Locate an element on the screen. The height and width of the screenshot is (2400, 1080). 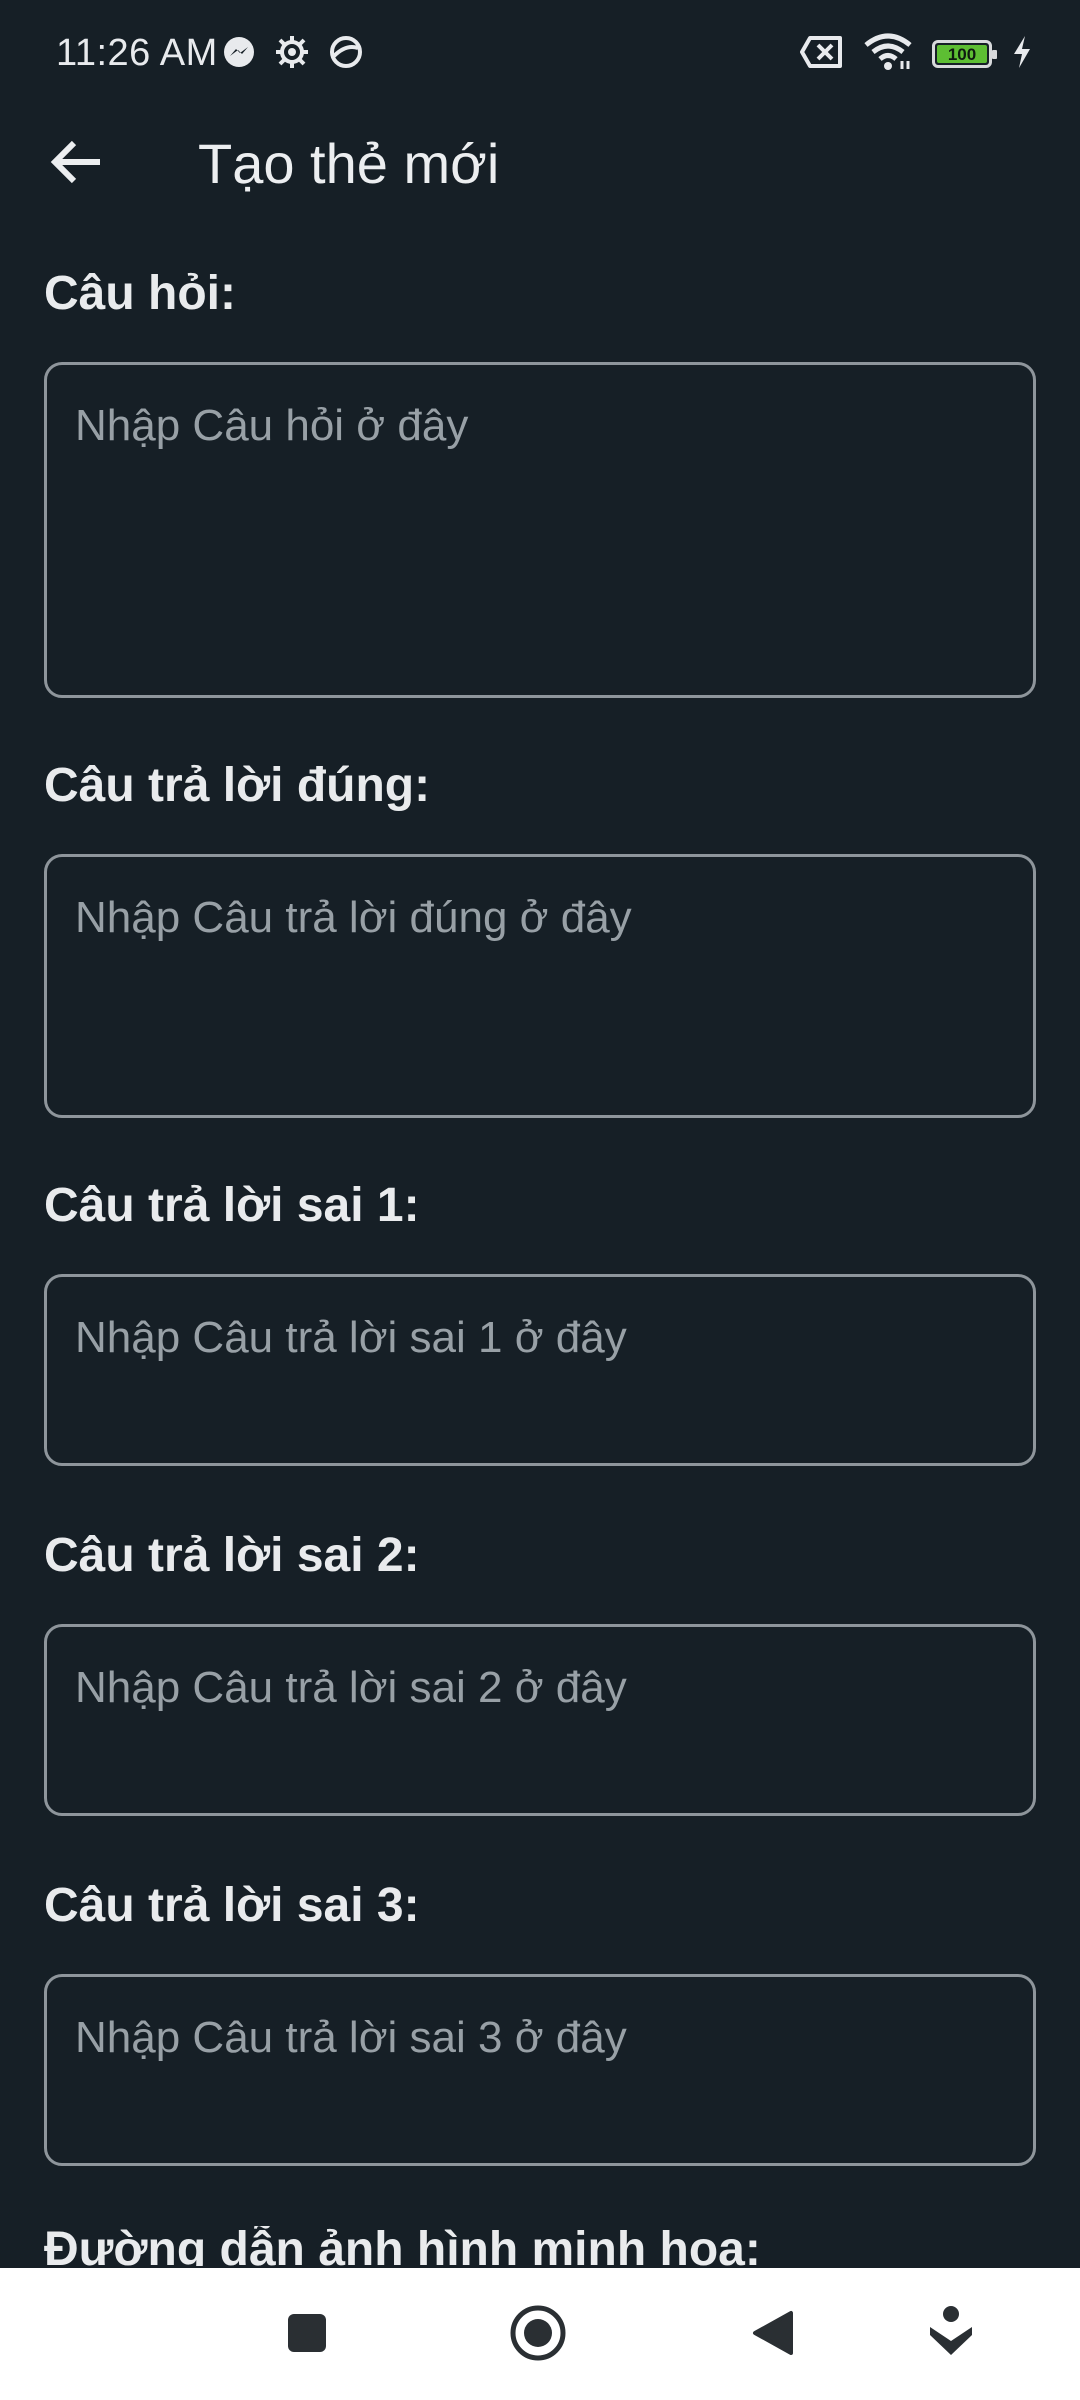
recents-square-icon is located at coordinates (307, 2335).